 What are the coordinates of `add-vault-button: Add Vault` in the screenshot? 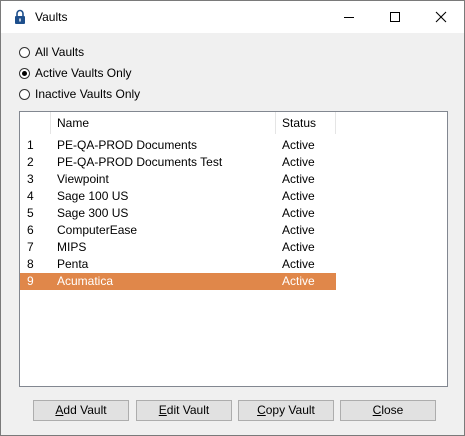 It's located at (81, 410).